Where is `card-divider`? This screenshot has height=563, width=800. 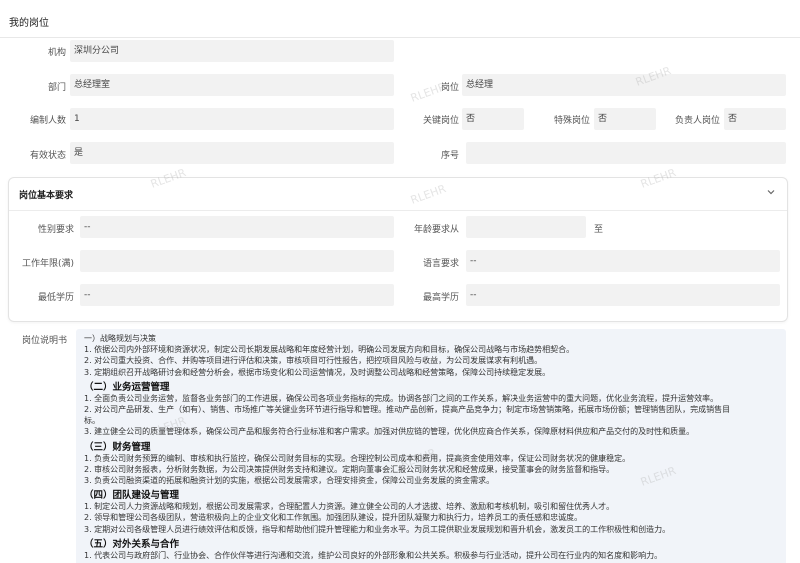
card-divider is located at coordinates (398, 210).